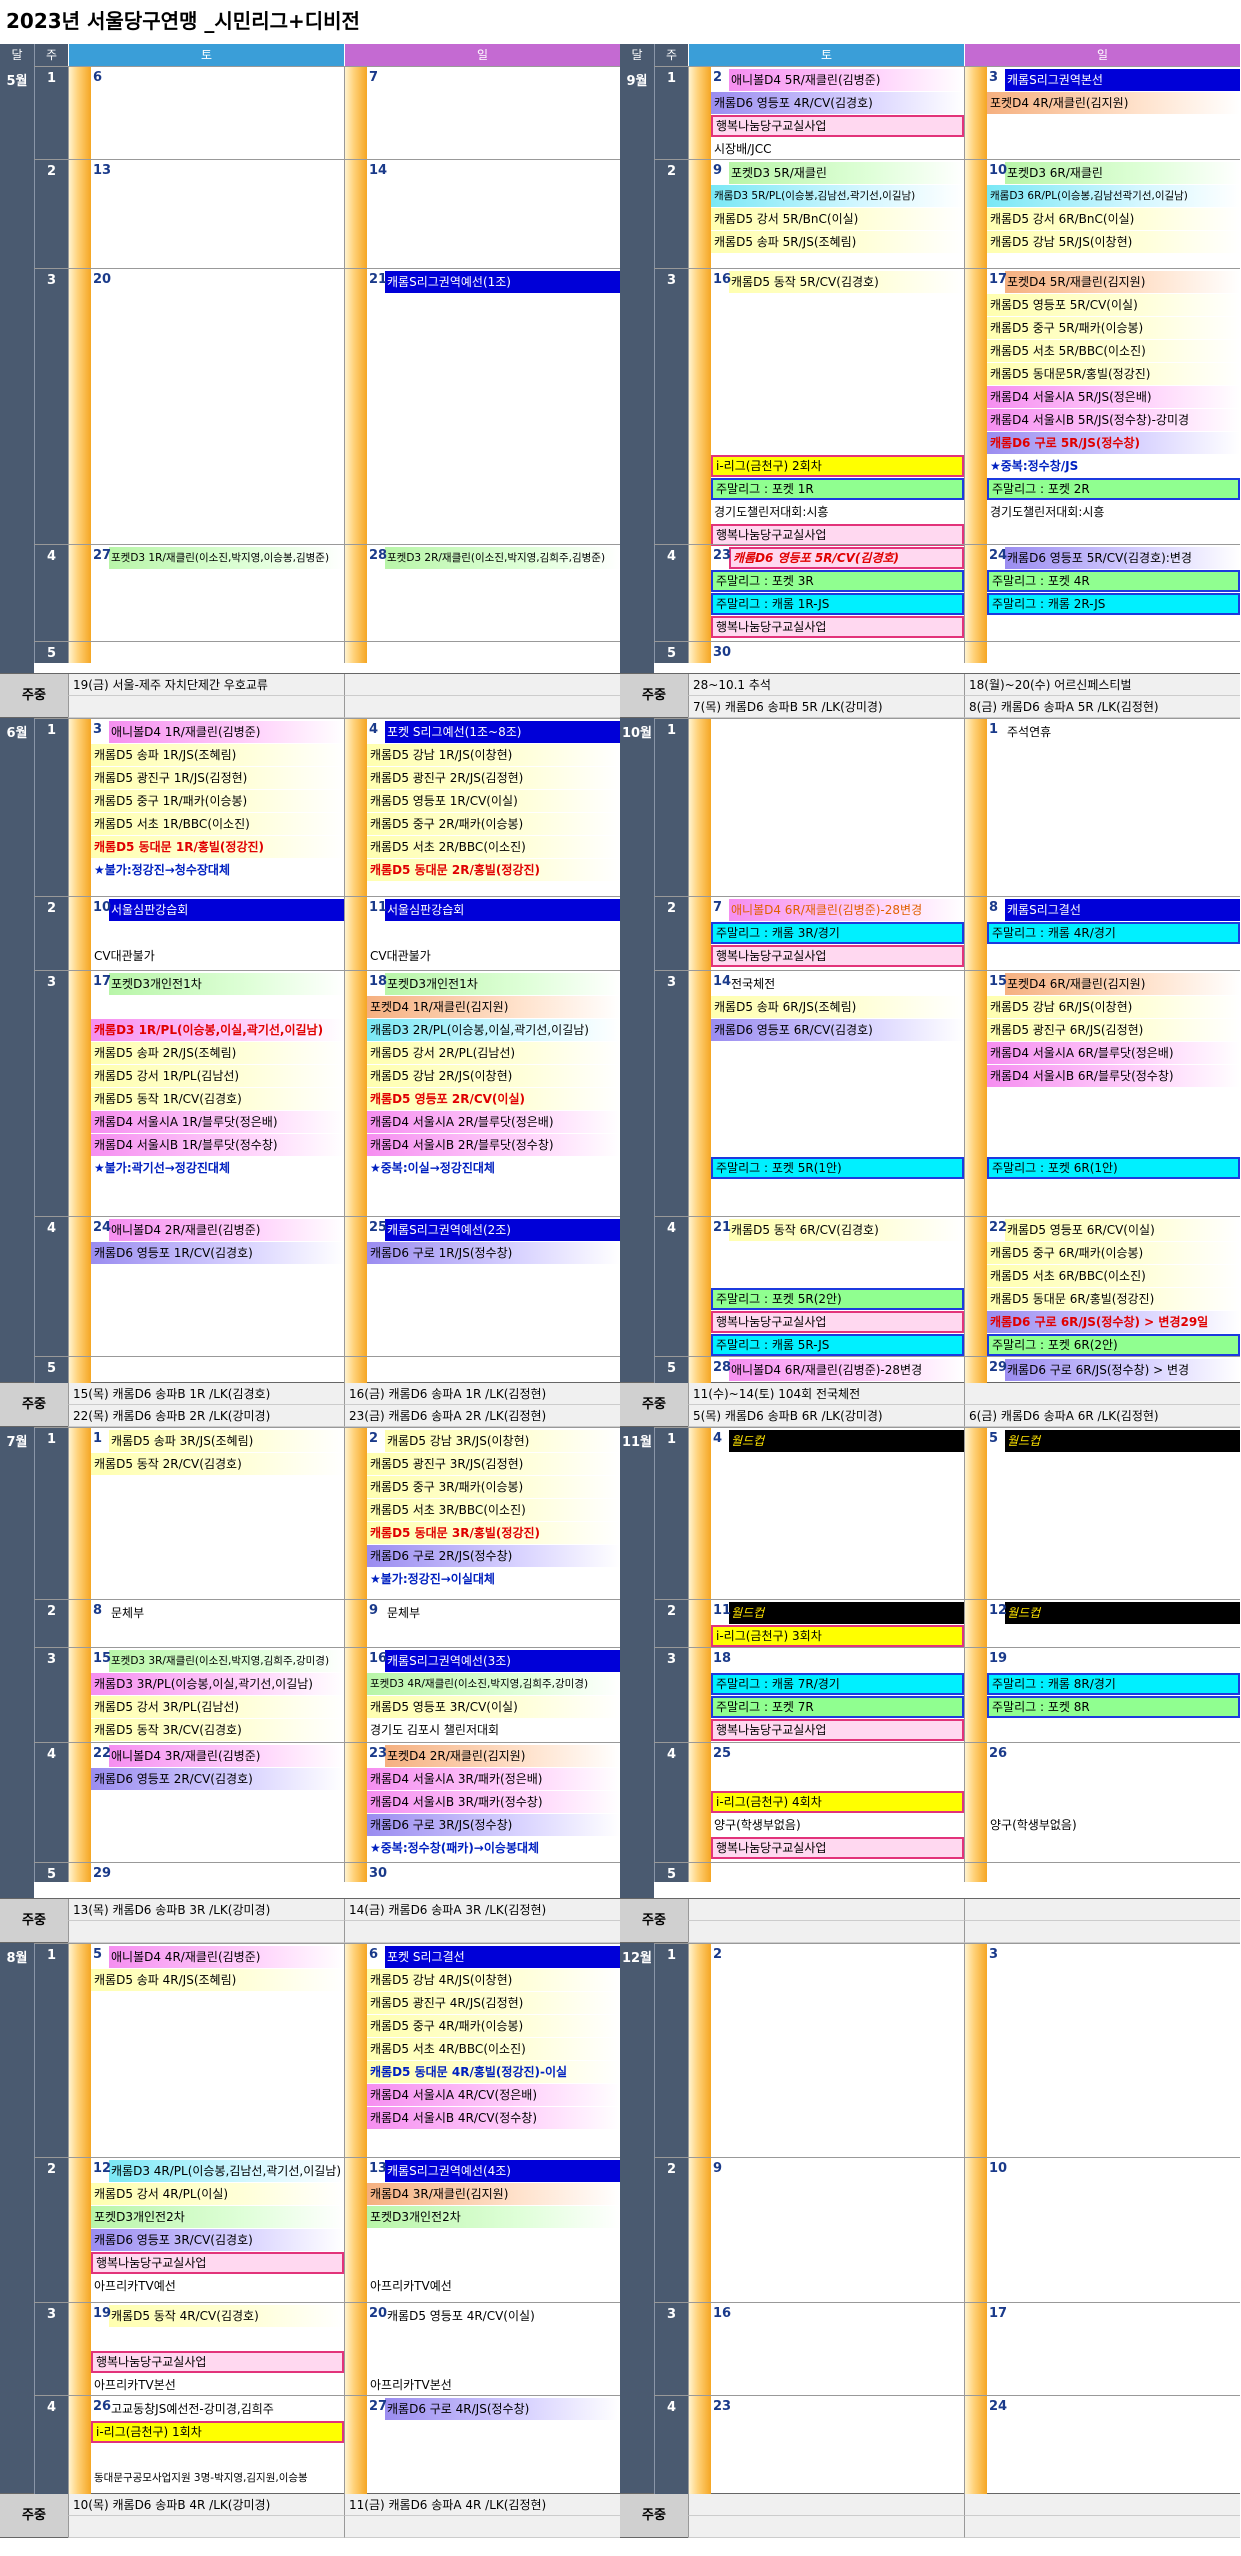 This screenshot has width=1241, height=2556. What do you see at coordinates (846, 282) in the screenshot?
I see `schedule-entry: 캐롬D5 동작 5R/CV(김경호)` at bounding box center [846, 282].